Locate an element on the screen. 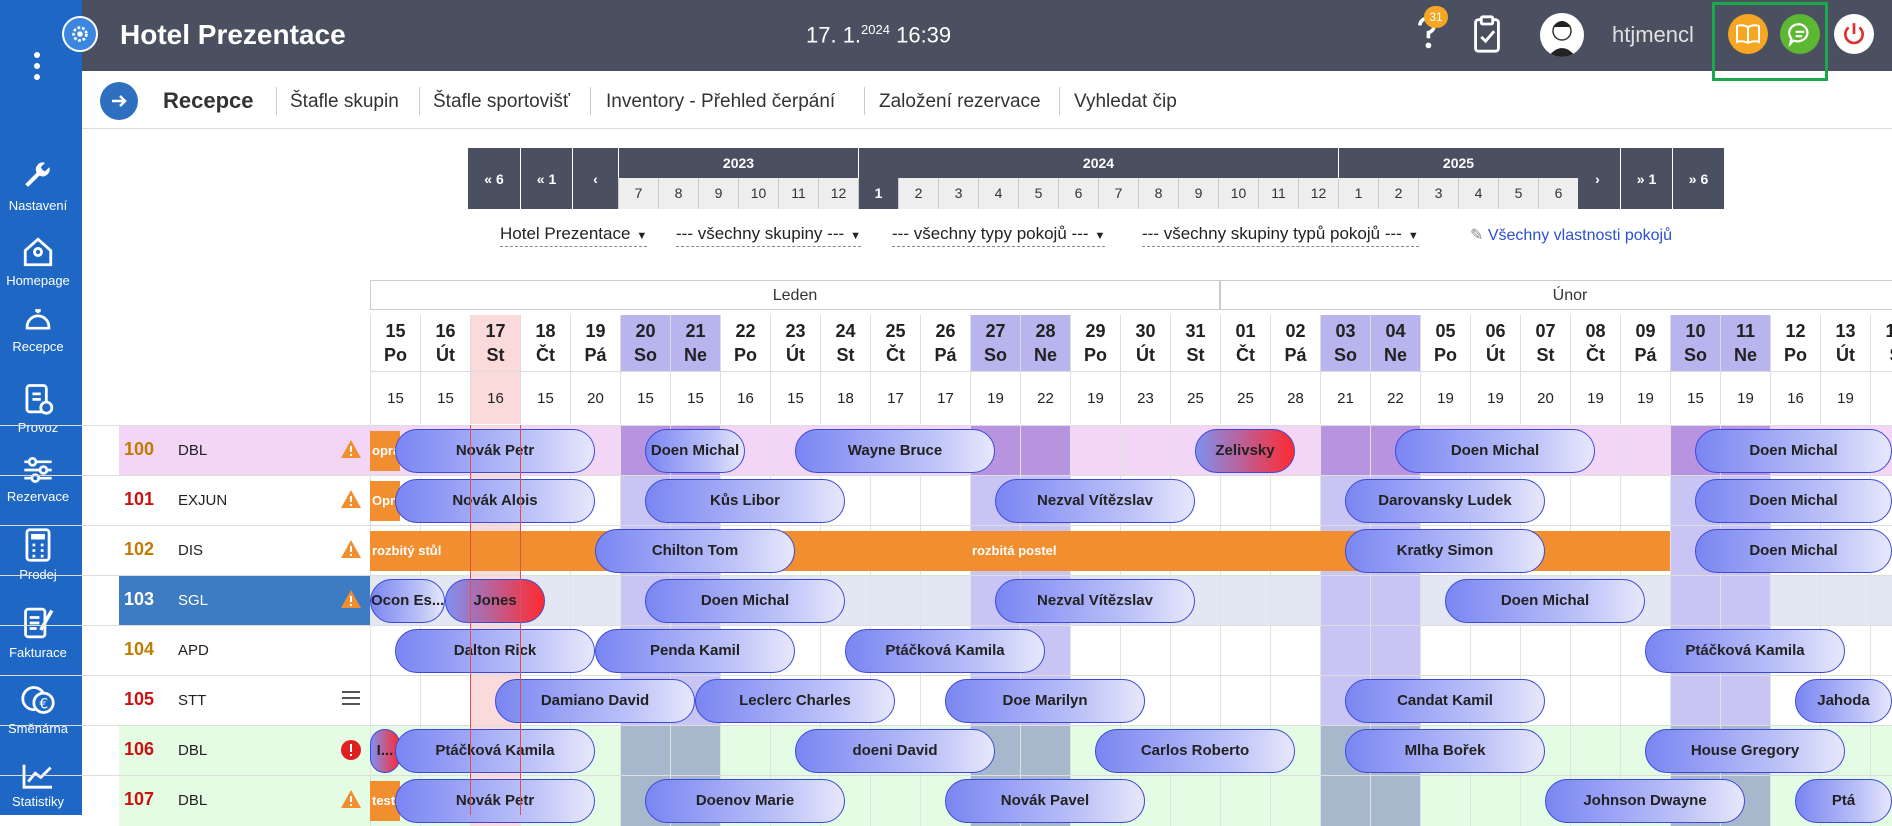  month-button: 4 is located at coordinates (998, 193).